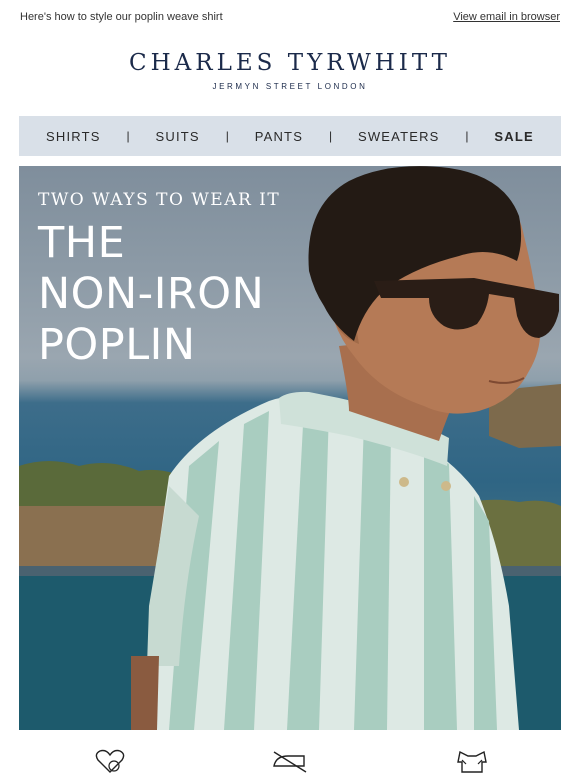 Image resolution: width=580 pixels, height=774 pixels. Describe the element at coordinates (82, 243) in the screenshot. I see `headline-line: THE` at that location.